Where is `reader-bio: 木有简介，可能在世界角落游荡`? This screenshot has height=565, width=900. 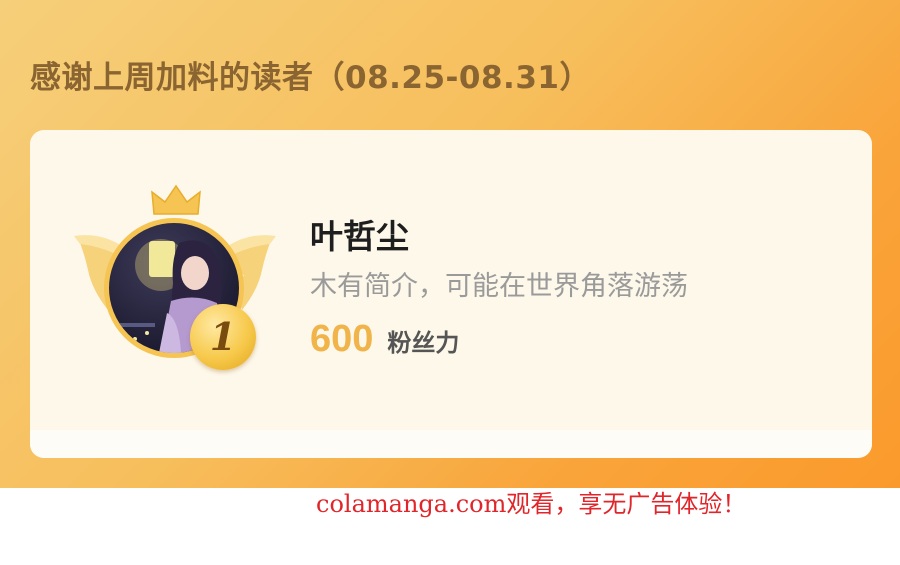 reader-bio: 木有简介，可能在世界角落游荡 is located at coordinates (499, 286).